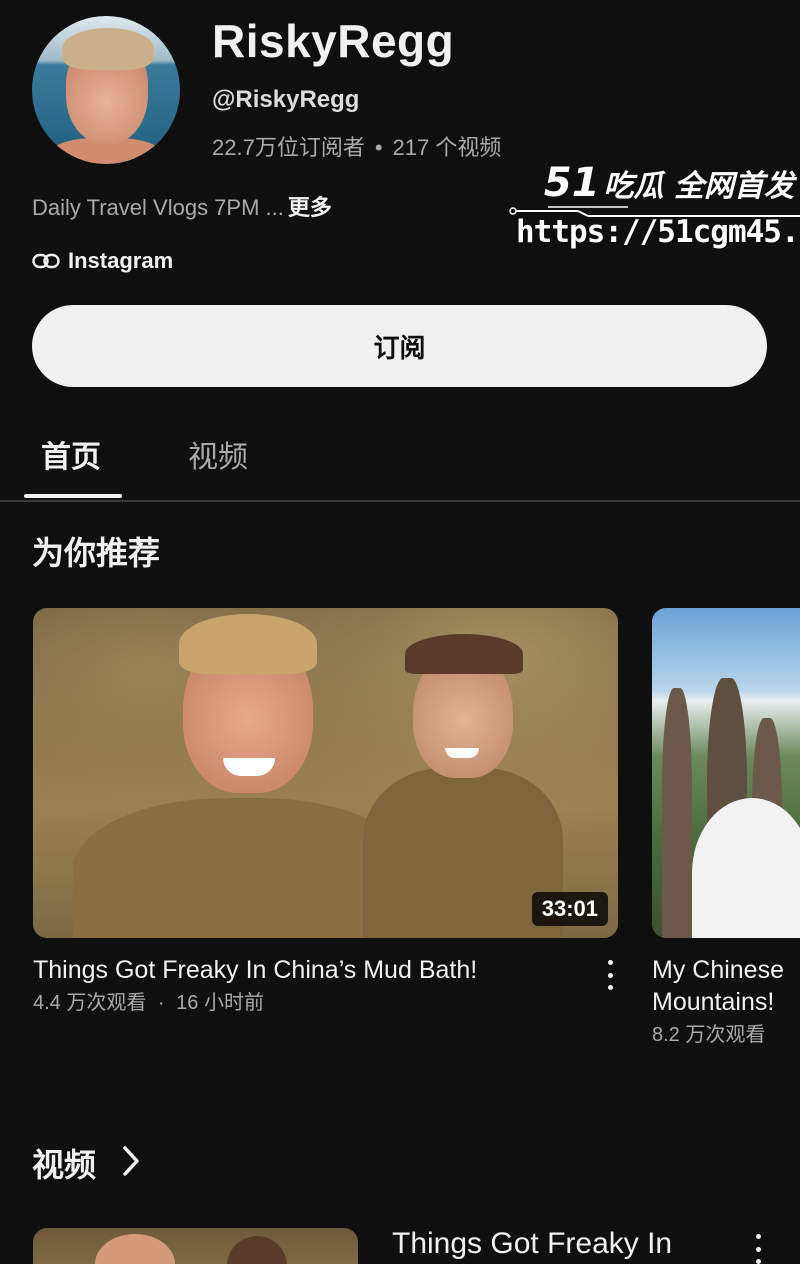  I want to click on instagram-link: Instagram, so click(102, 261).